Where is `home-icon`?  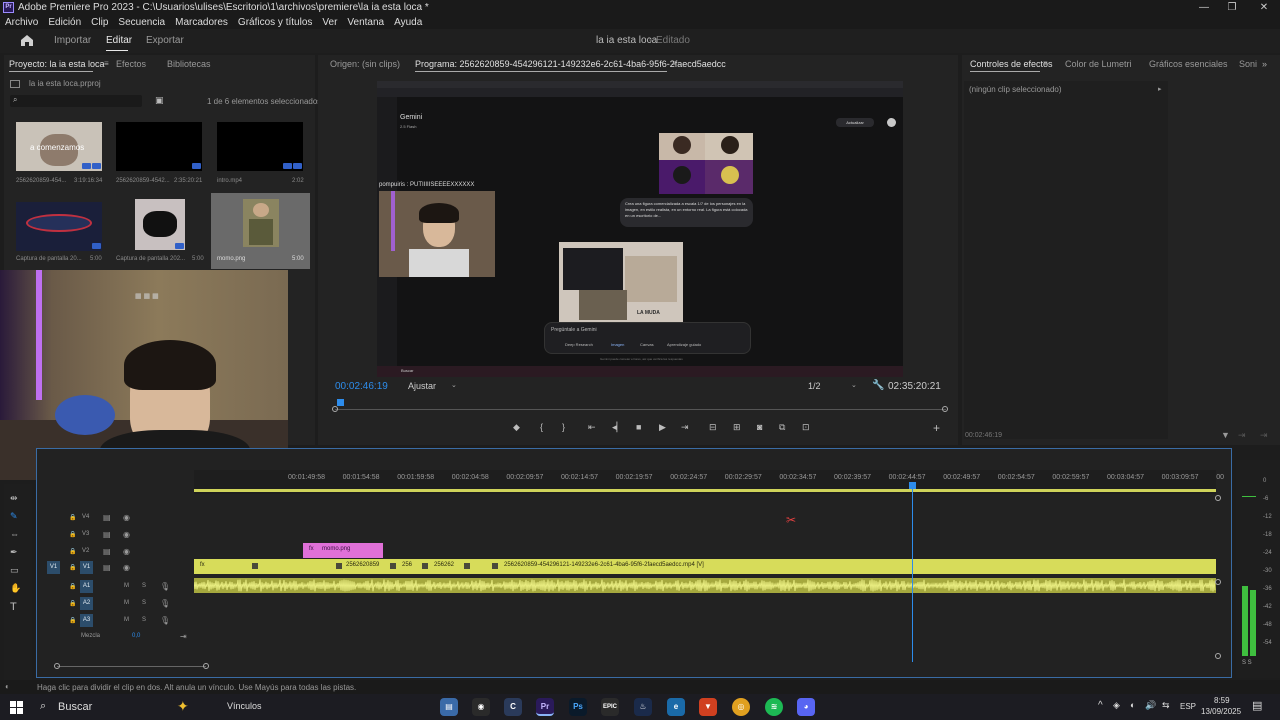 home-icon is located at coordinates (27, 40).